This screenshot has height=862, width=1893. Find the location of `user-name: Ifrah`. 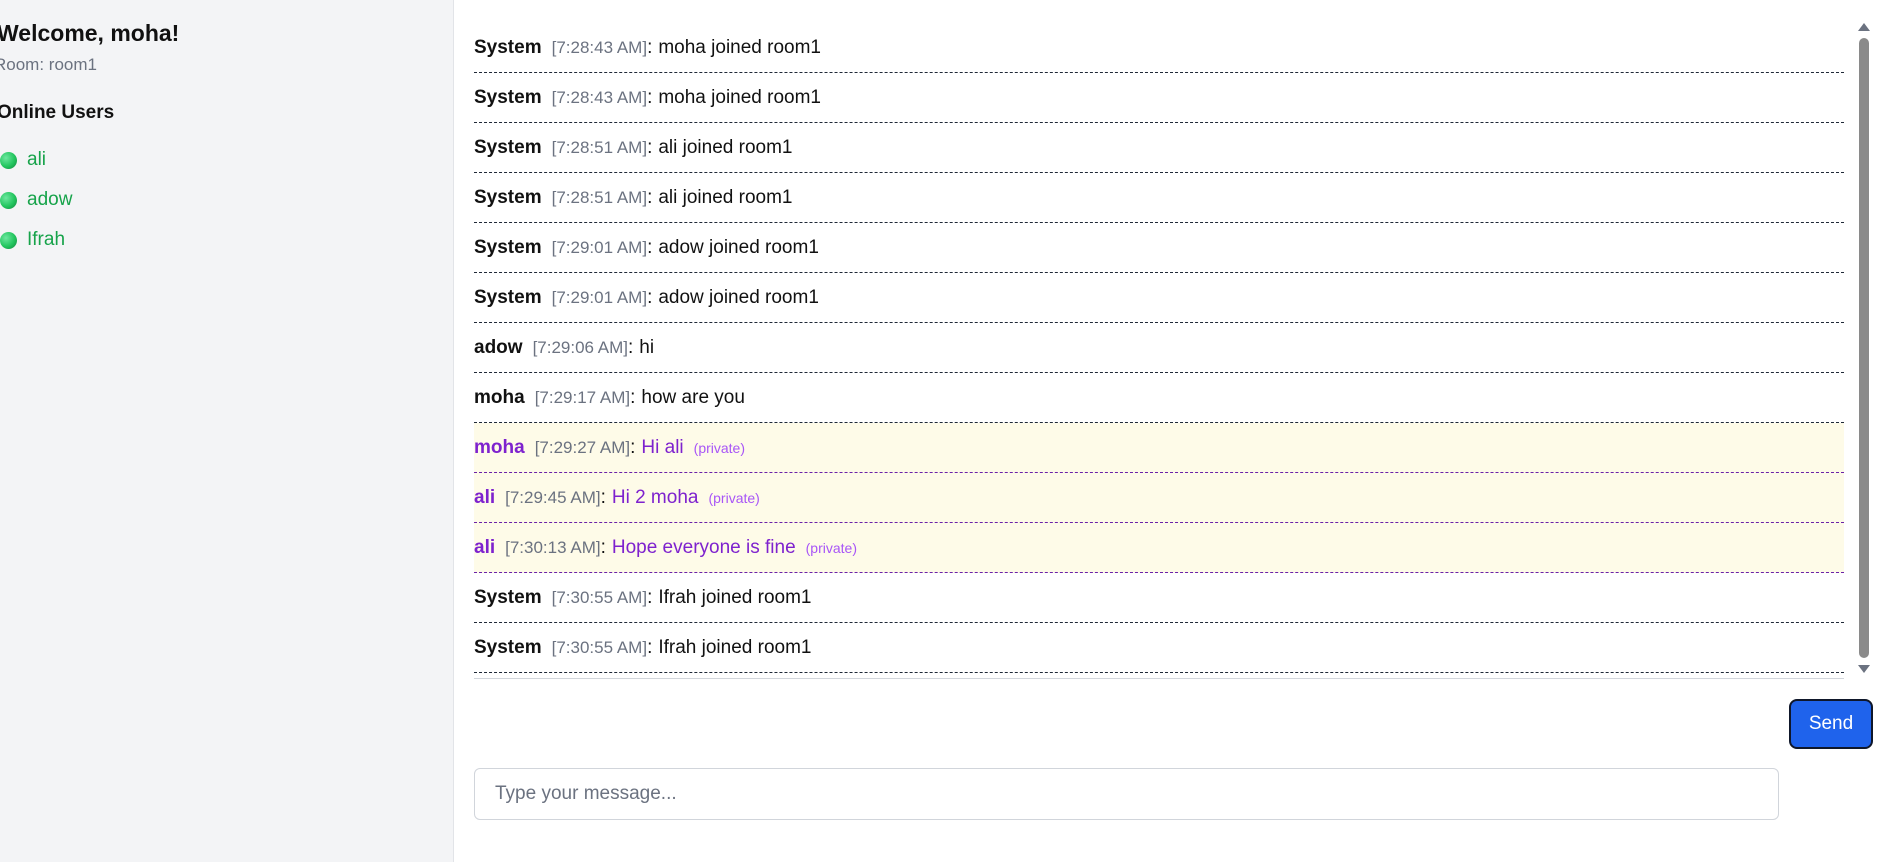

user-name: Ifrah is located at coordinates (46, 239).